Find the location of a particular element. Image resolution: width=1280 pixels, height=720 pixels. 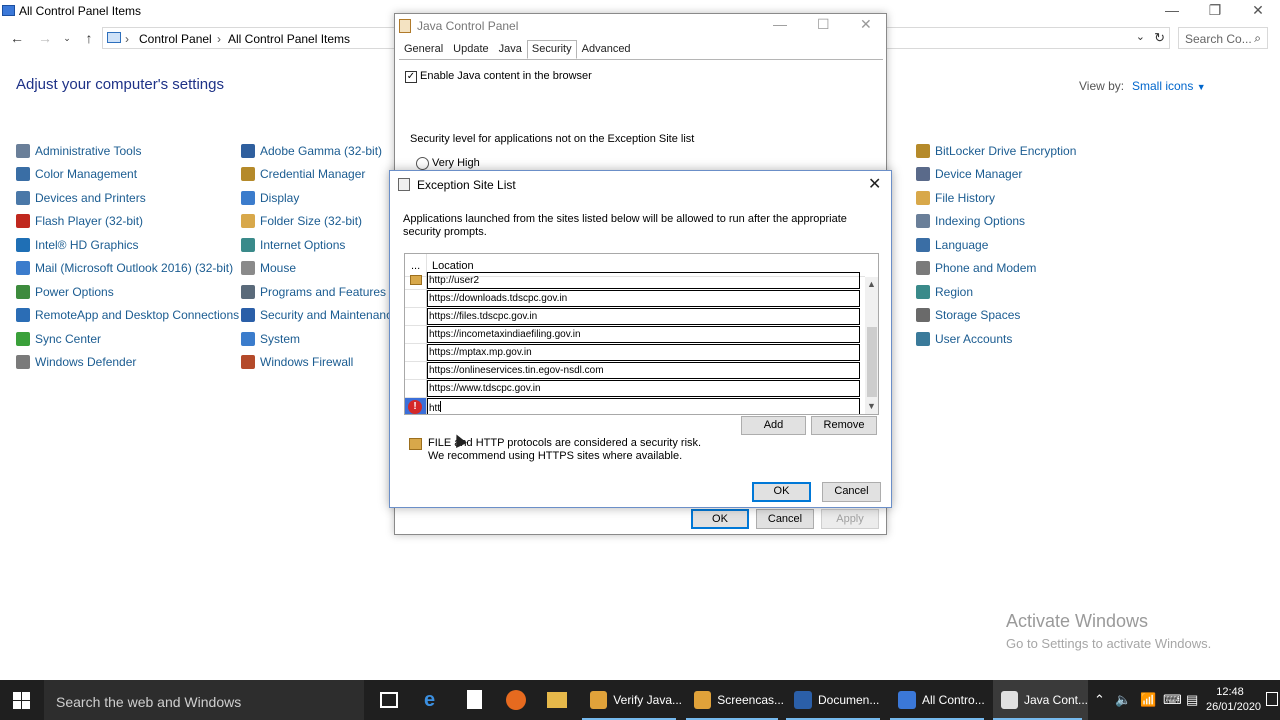

control-panel-item: Mouse is located at coordinates (320, 269).